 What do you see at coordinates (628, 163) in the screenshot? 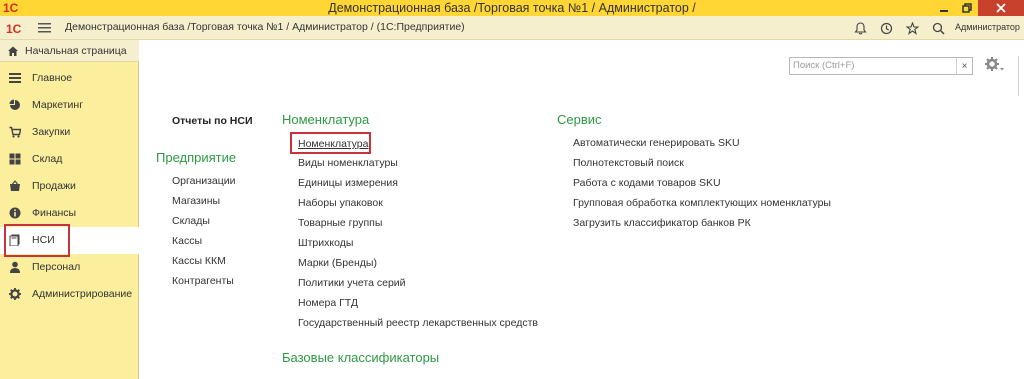
I see `link-fulltext-search: Полнотекстовый поиск` at bounding box center [628, 163].